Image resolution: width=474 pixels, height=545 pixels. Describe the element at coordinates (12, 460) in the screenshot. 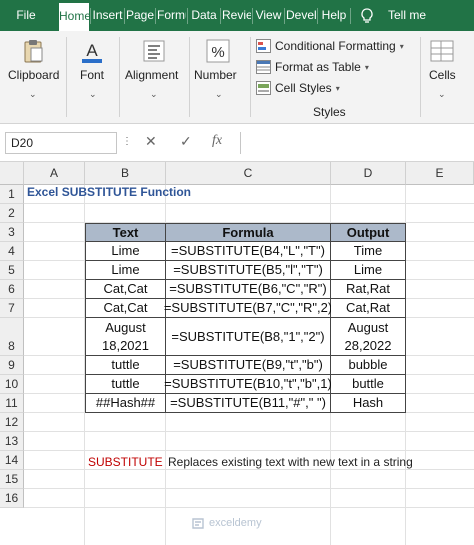

I see `row-header-14: 14` at that location.